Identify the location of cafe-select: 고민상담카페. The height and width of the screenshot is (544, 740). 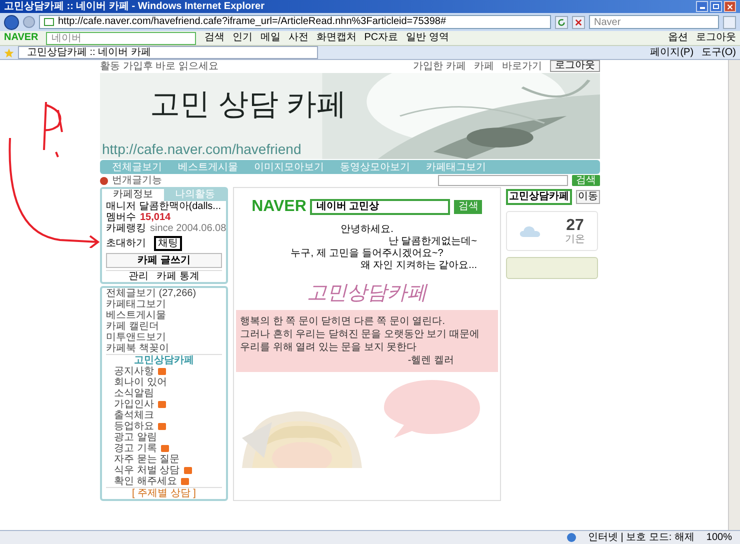
(539, 197).